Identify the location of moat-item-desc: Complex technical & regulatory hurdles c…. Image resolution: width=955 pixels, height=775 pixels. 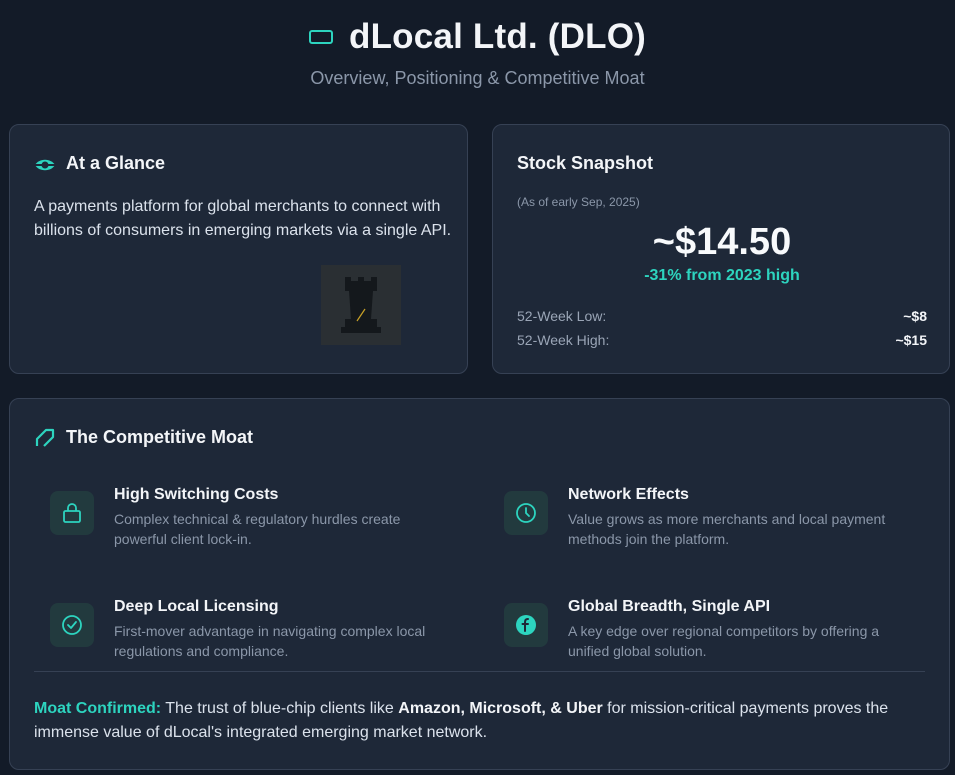
(257, 529).